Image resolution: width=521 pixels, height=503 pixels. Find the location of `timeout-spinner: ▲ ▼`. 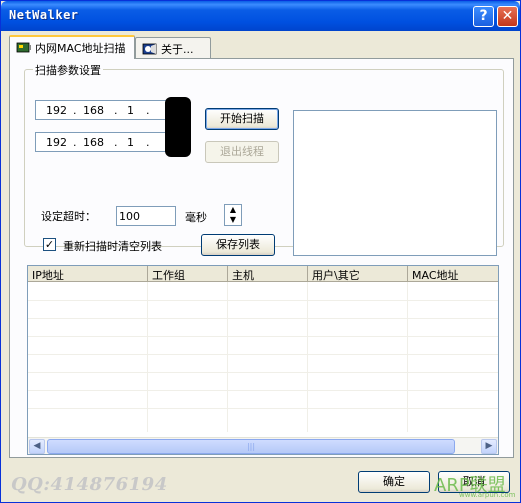

timeout-spinner: ▲ ▼ is located at coordinates (233, 215).